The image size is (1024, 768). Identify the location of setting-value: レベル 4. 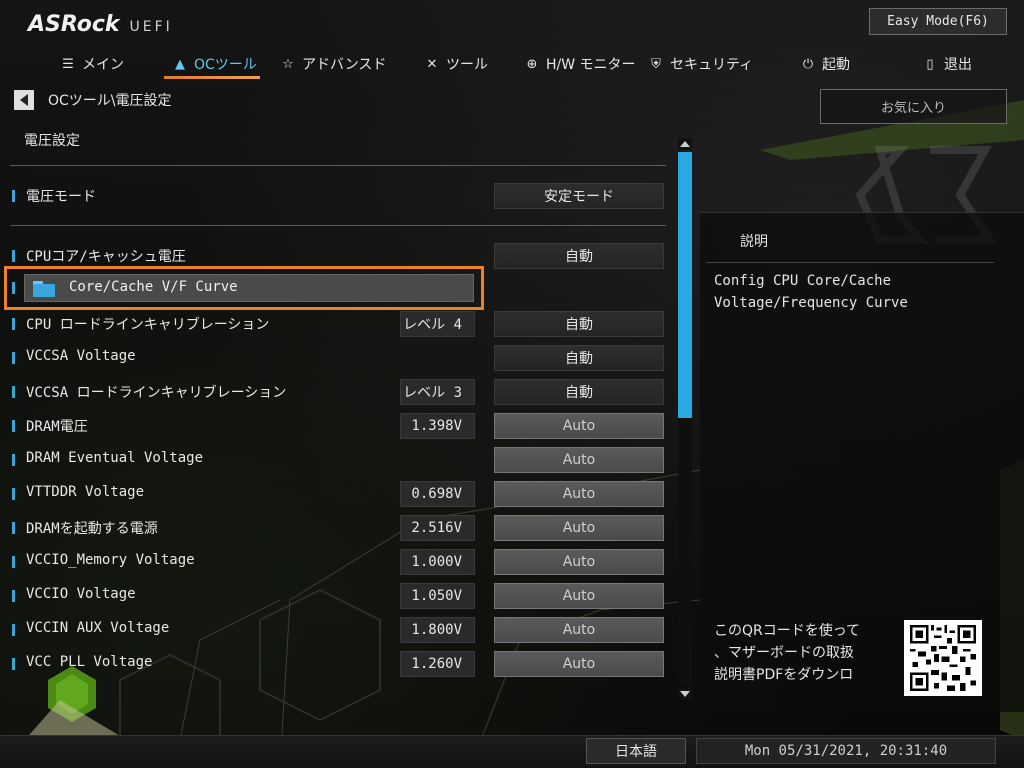
(437, 324).